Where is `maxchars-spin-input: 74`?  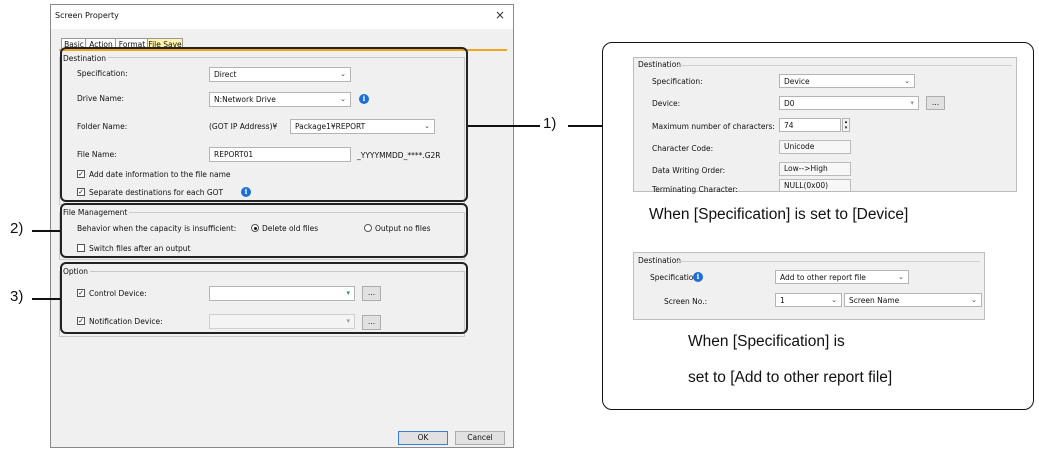
maxchars-spin-input: 74 is located at coordinates (810, 125).